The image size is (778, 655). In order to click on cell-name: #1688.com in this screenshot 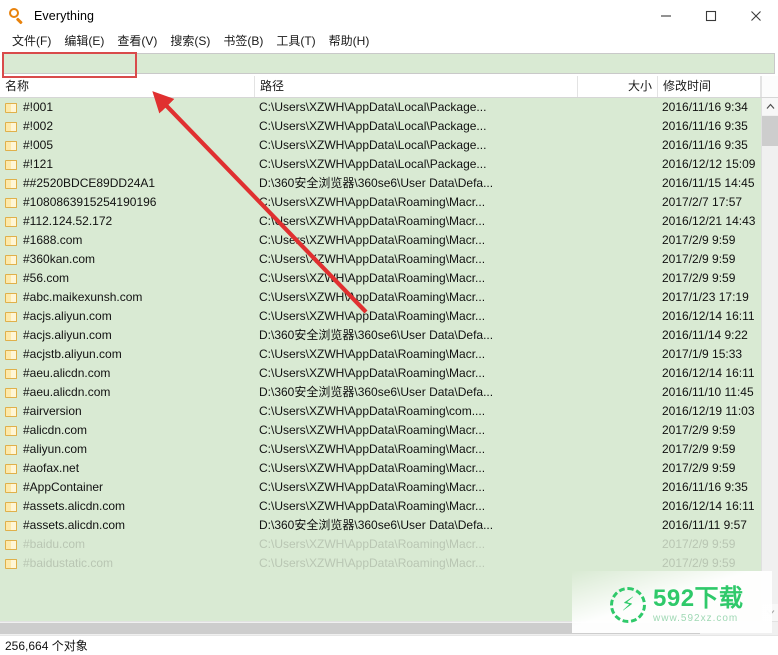, I will do `click(127, 240)`.